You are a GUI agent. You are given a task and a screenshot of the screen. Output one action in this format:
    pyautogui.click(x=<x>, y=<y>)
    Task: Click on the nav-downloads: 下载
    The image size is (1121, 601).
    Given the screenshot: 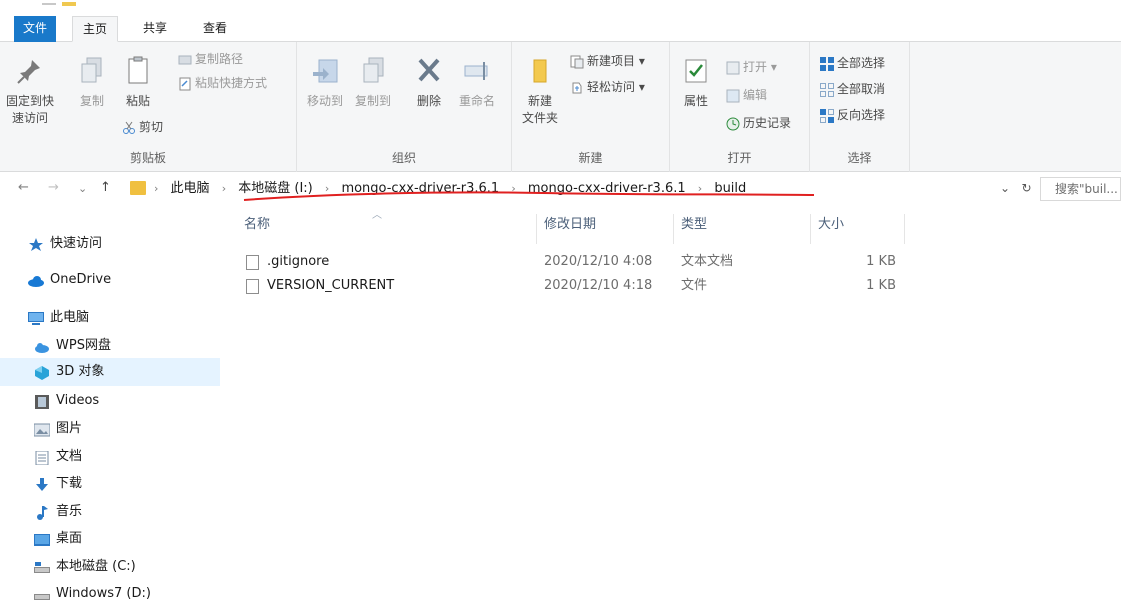 What is the action you would take?
    pyautogui.click(x=58, y=484)
    